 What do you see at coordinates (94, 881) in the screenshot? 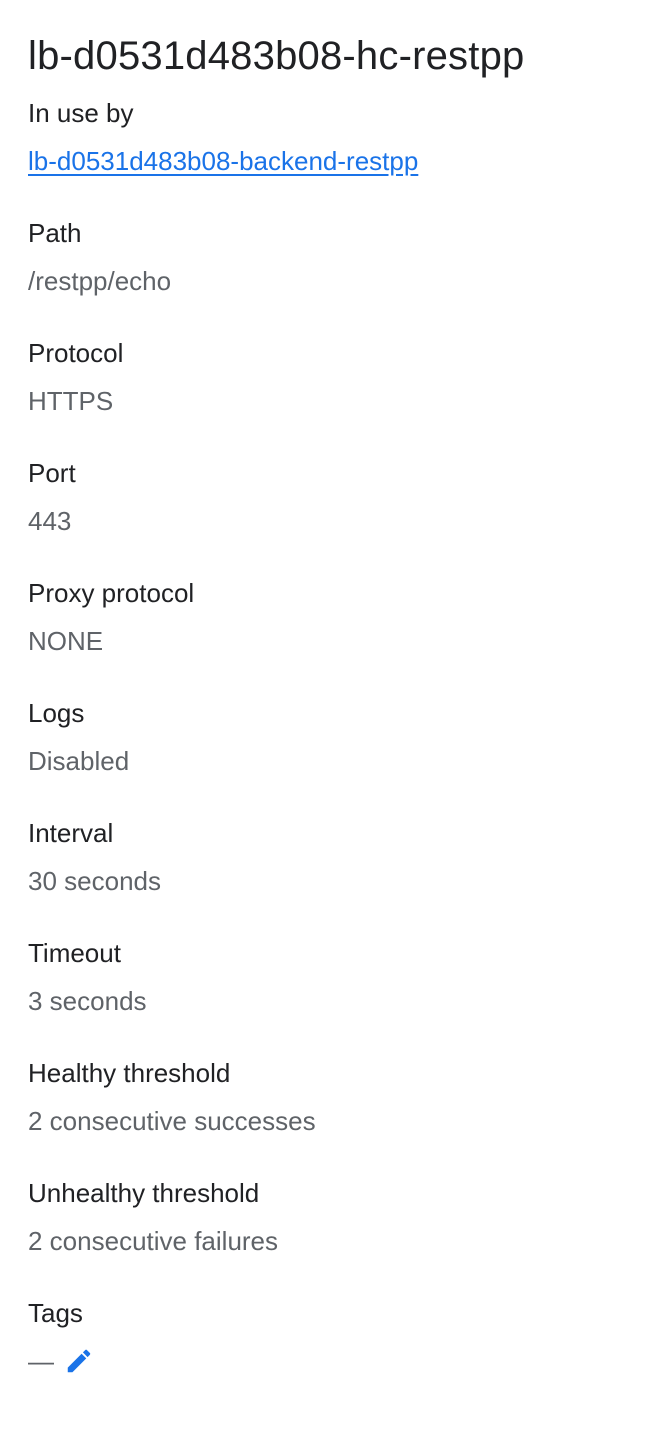
I see `field-value-interval: 30 seconds` at bounding box center [94, 881].